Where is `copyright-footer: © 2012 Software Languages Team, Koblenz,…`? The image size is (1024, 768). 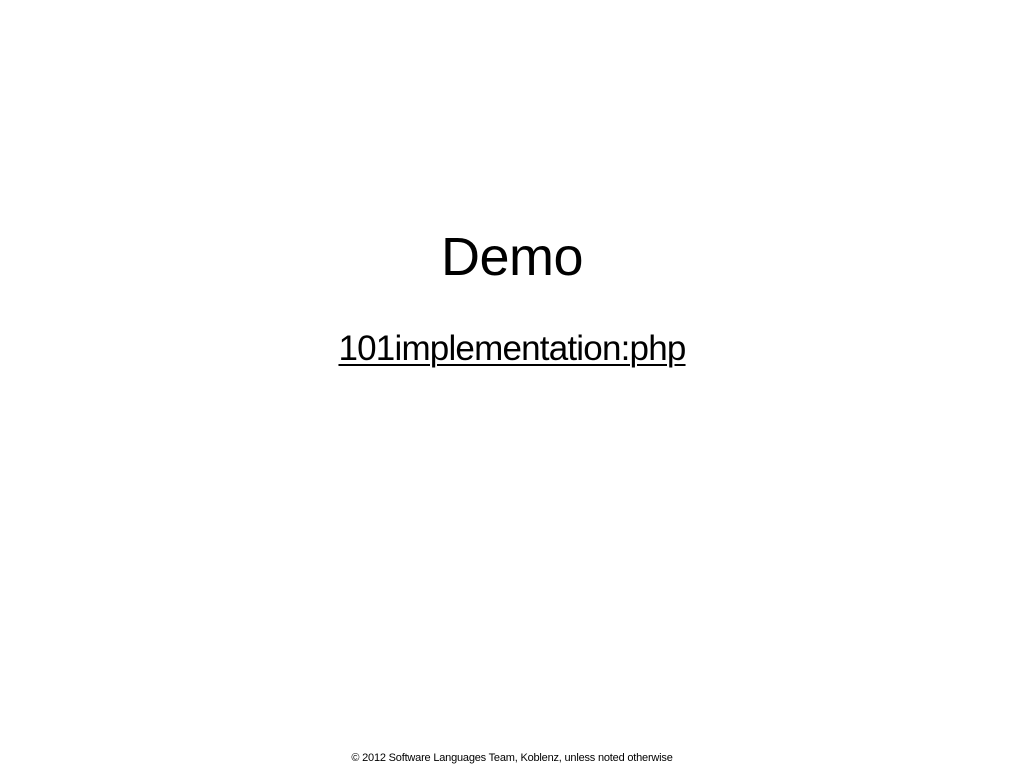
copyright-footer: © 2012 Software Languages Team, Koblenz,… is located at coordinates (512, 758).